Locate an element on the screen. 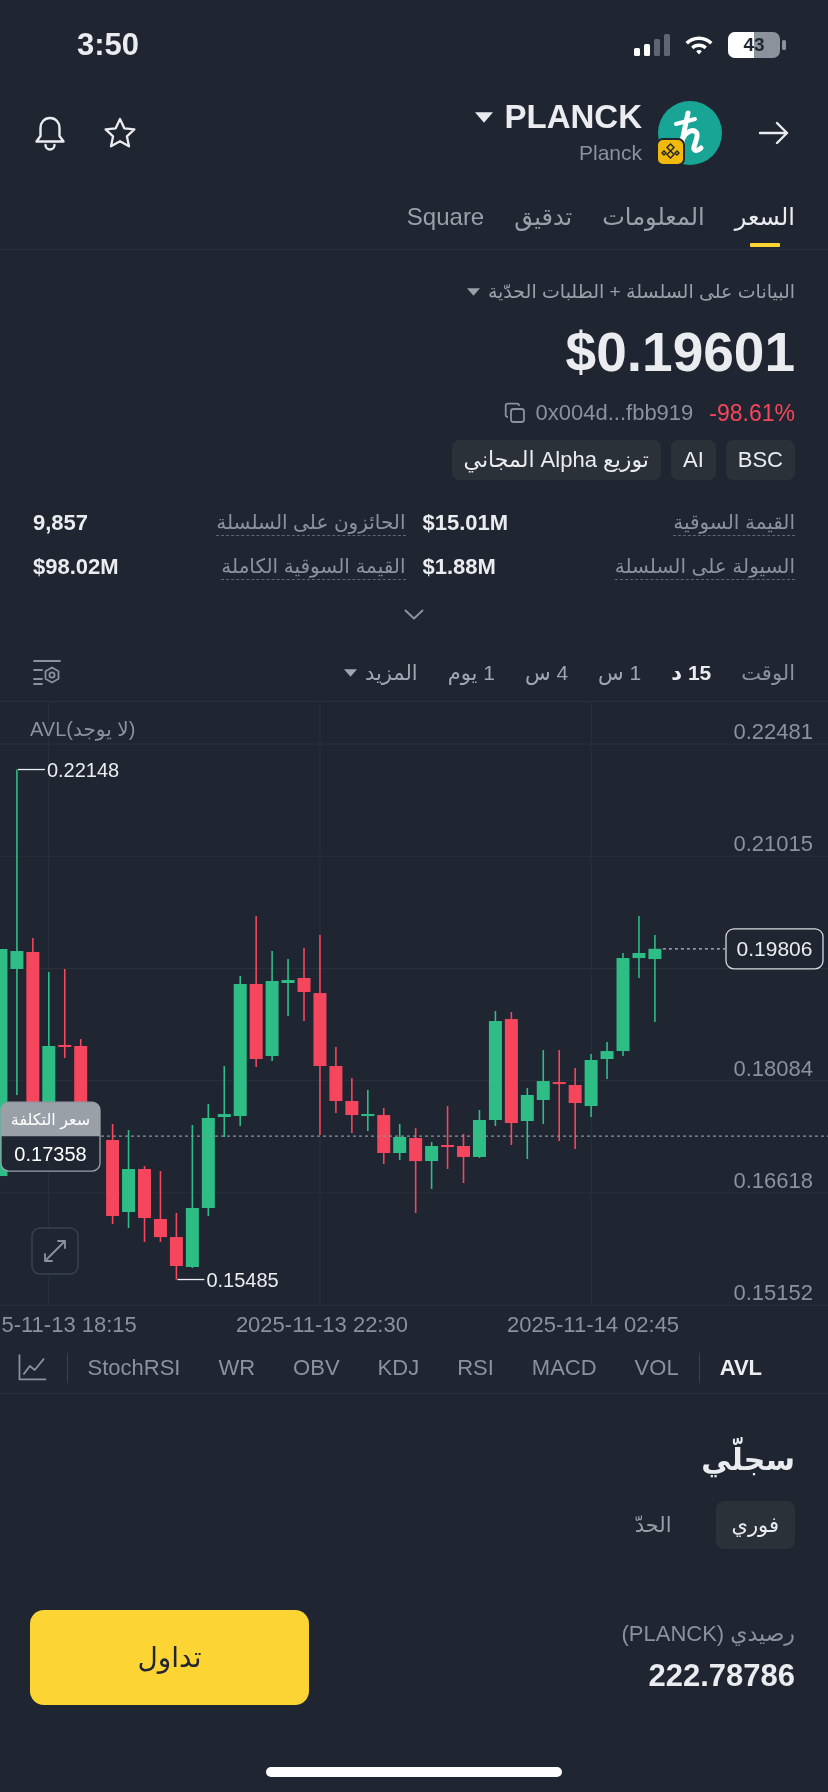  stat-value: $98.02M is located at coordinates (76, 566).